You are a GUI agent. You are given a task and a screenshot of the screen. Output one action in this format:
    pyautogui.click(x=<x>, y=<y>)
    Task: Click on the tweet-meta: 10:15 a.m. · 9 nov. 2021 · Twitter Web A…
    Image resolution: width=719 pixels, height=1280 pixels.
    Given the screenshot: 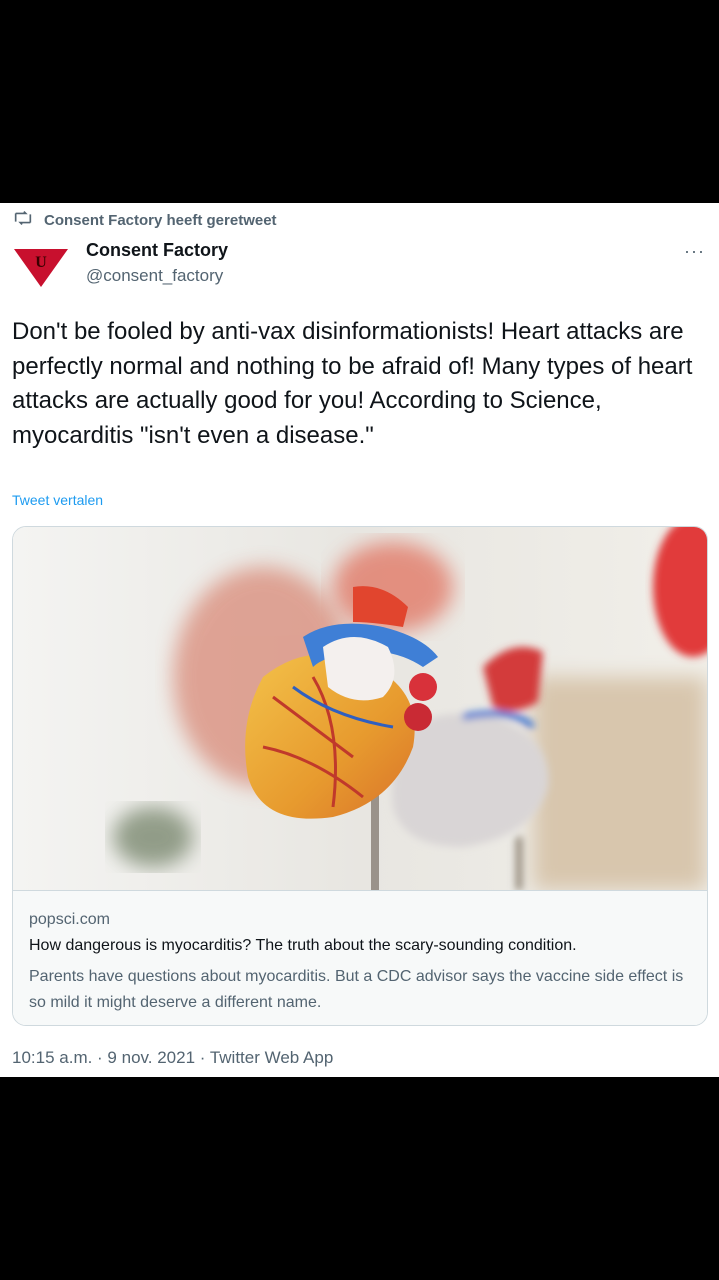 What is the action you would take?
    pyautogui.click(x=172, y=1058)
    